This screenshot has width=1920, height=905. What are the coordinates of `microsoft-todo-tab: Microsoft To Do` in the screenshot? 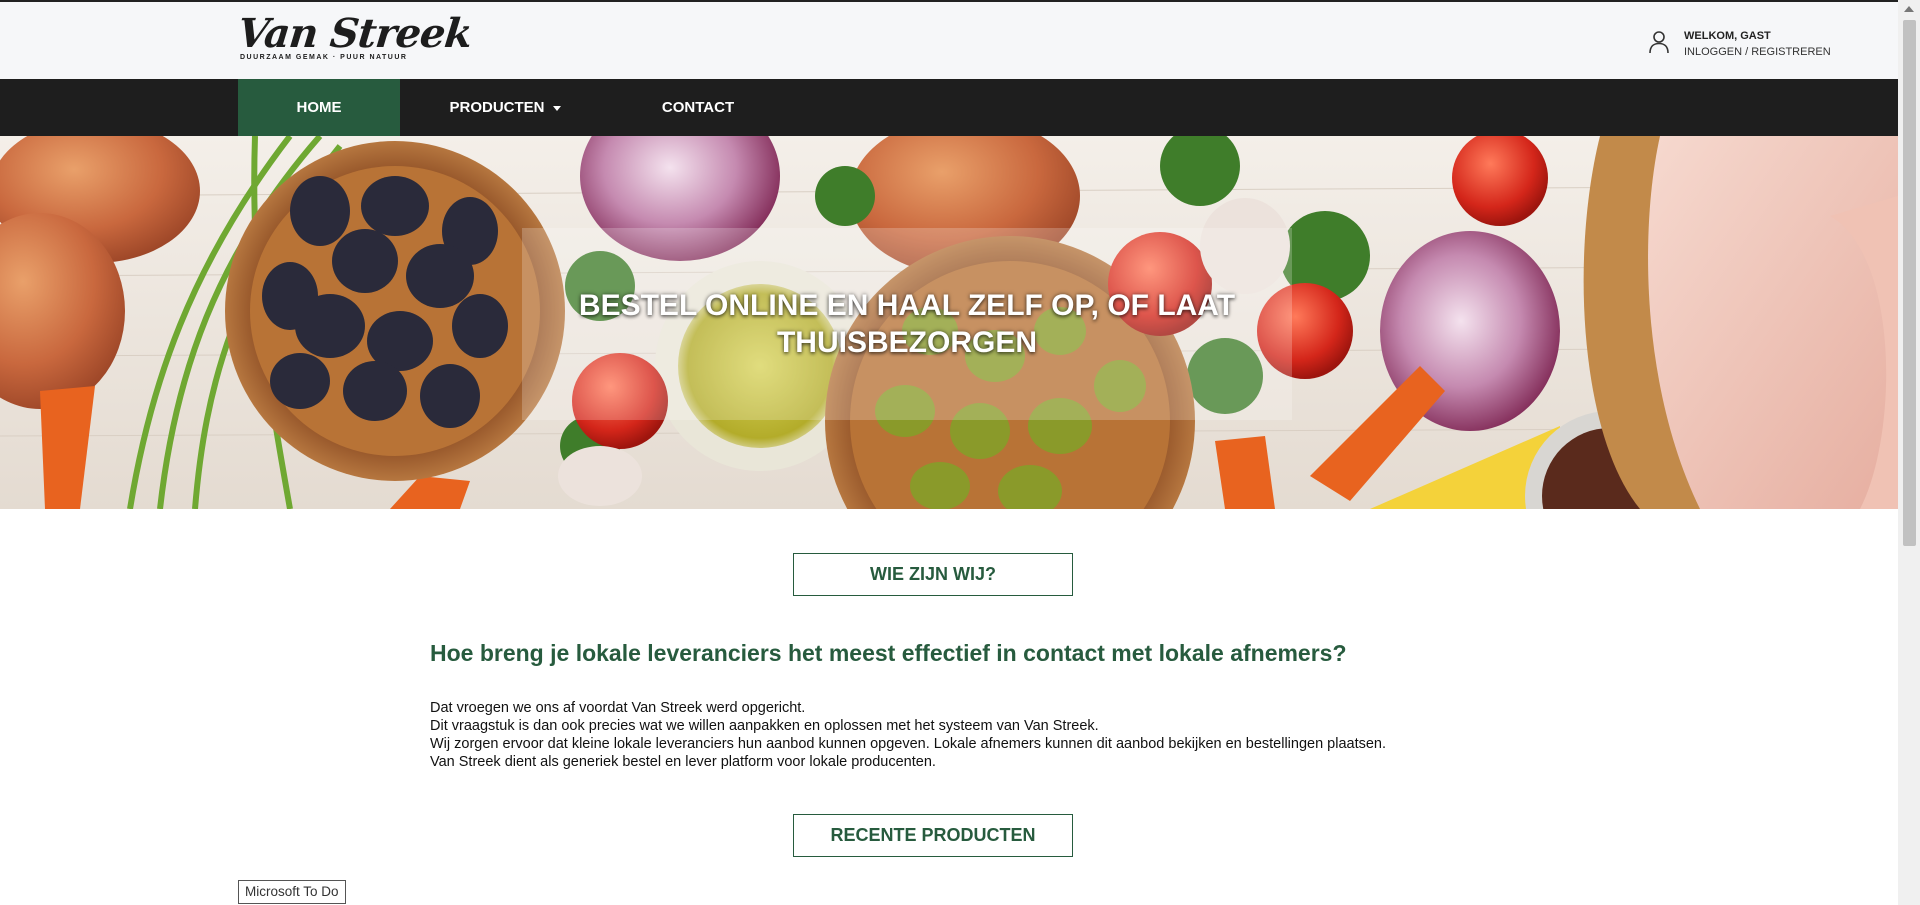 It's located at (292, 892).